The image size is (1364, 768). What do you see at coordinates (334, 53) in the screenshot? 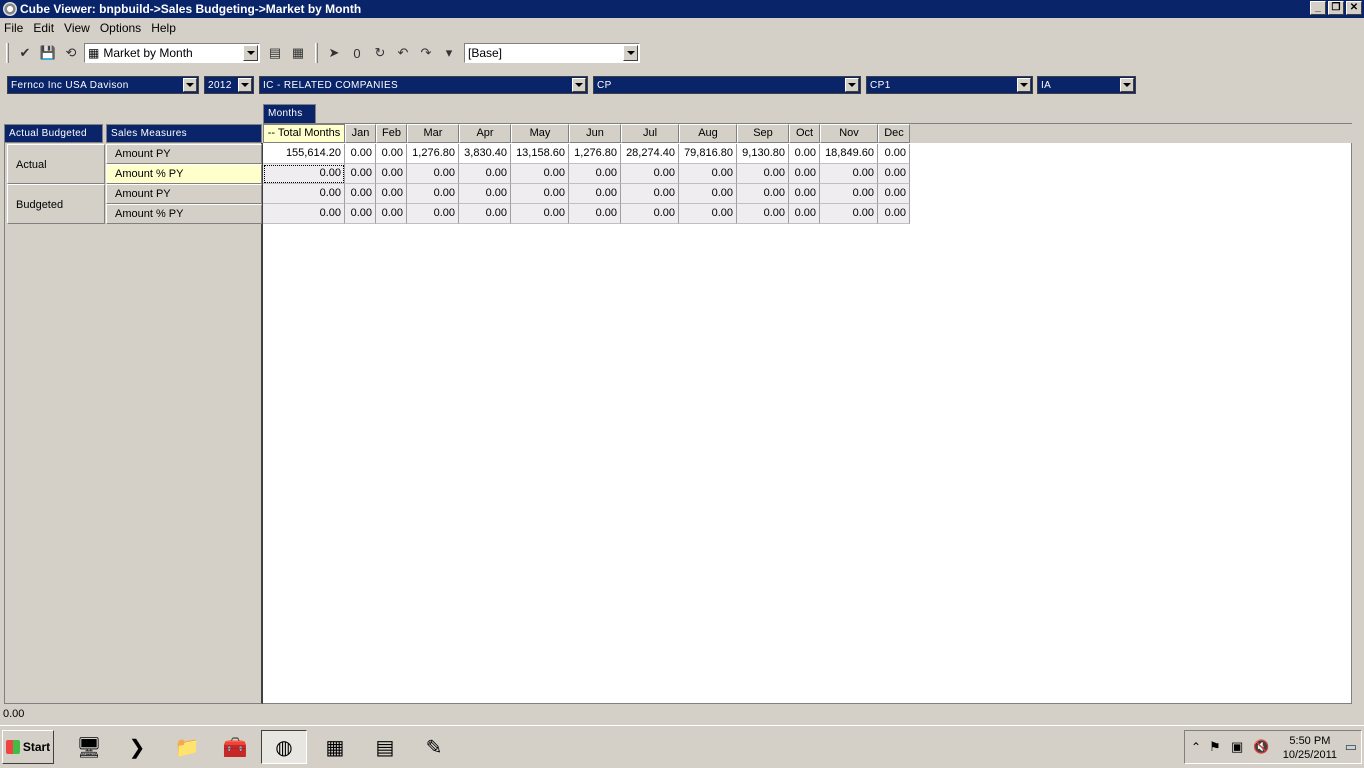
I see `export-icon: ➤` at bounding box center [334, 53].